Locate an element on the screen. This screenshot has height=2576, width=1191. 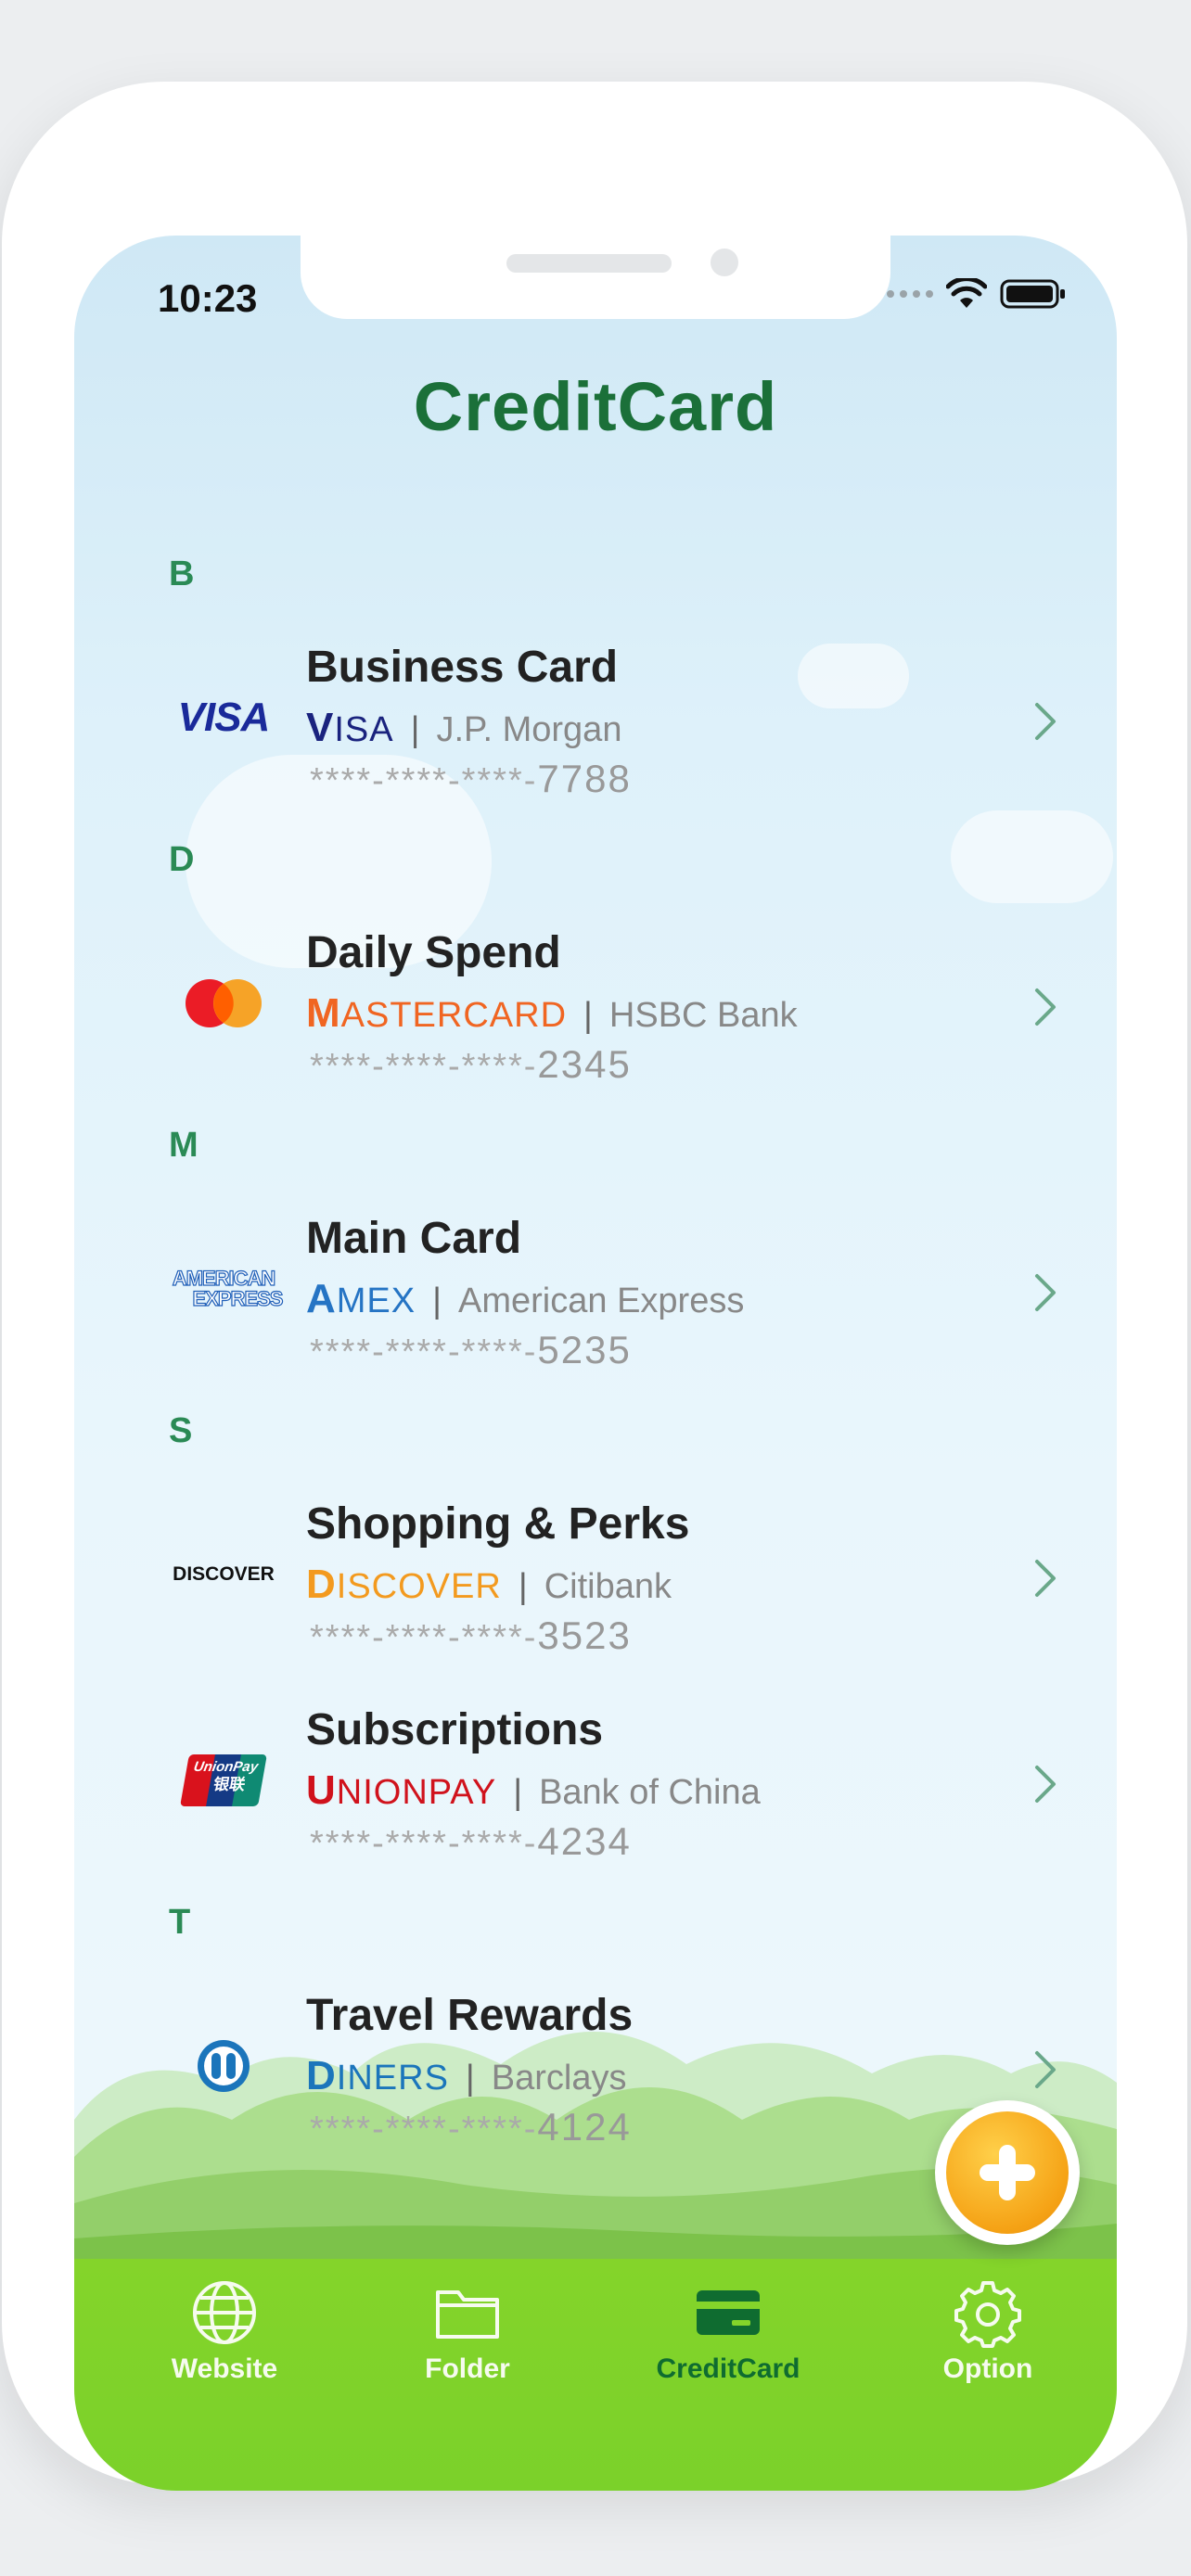
battery-icon is located at coordinates (1032, 294).